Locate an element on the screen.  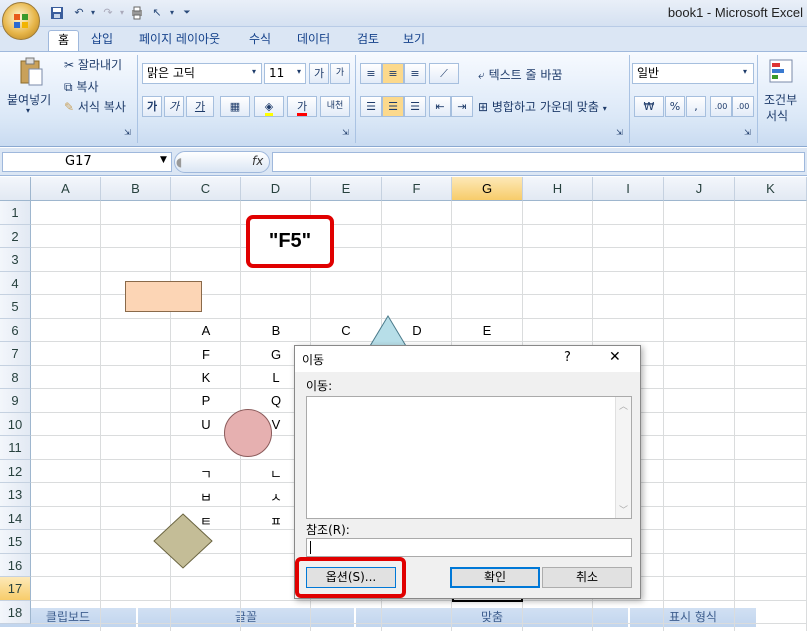
print-preview-icon is located at coordinates (137, 13).